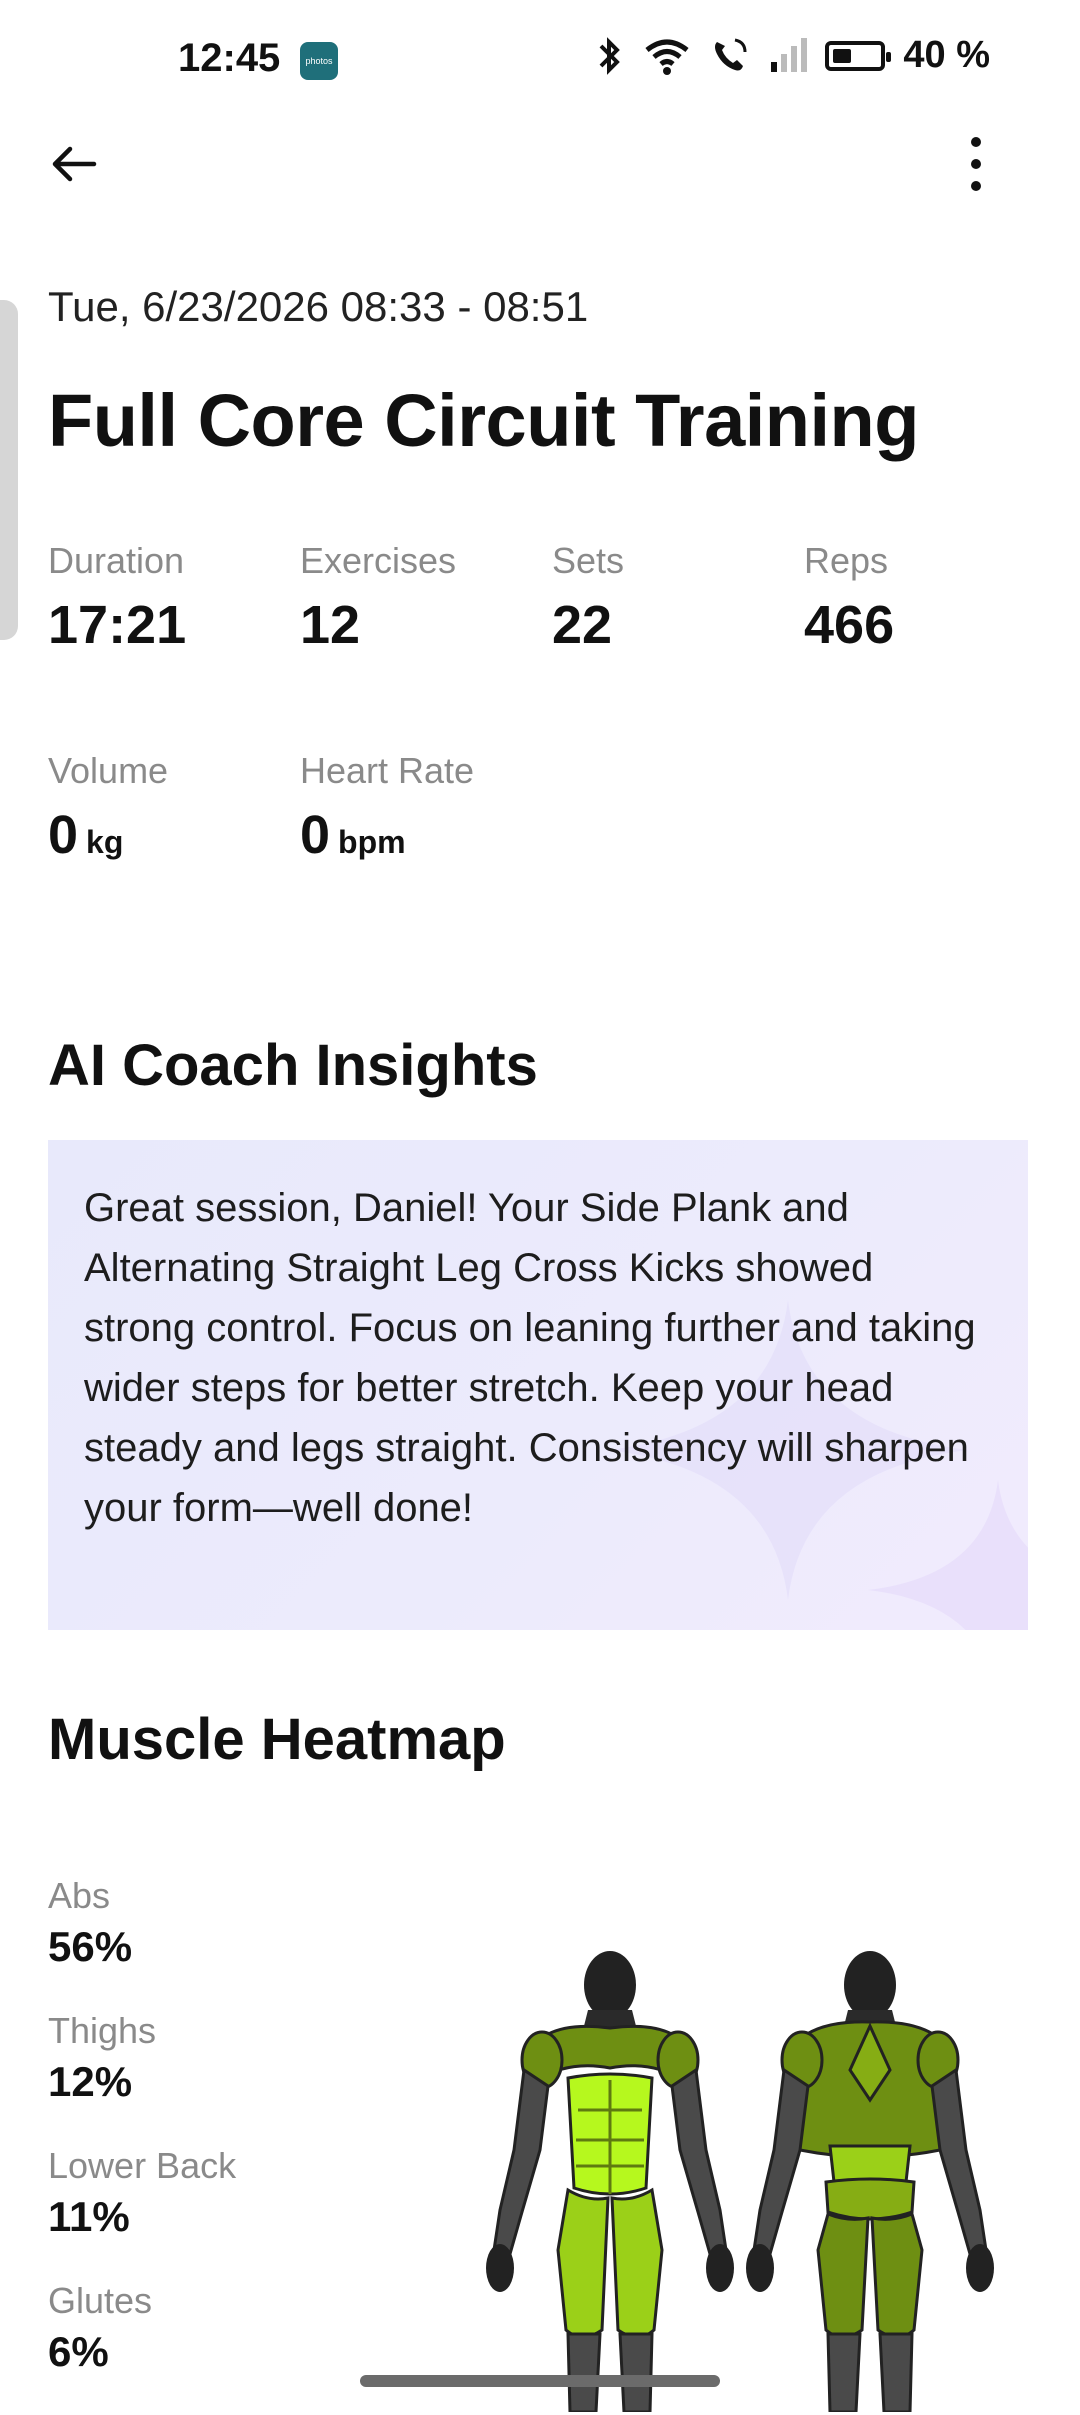 The image size is (1080, 2415). Describe the element at coordinates (330, 625) in the screenshot. I see `stat-value: 12` at that location.